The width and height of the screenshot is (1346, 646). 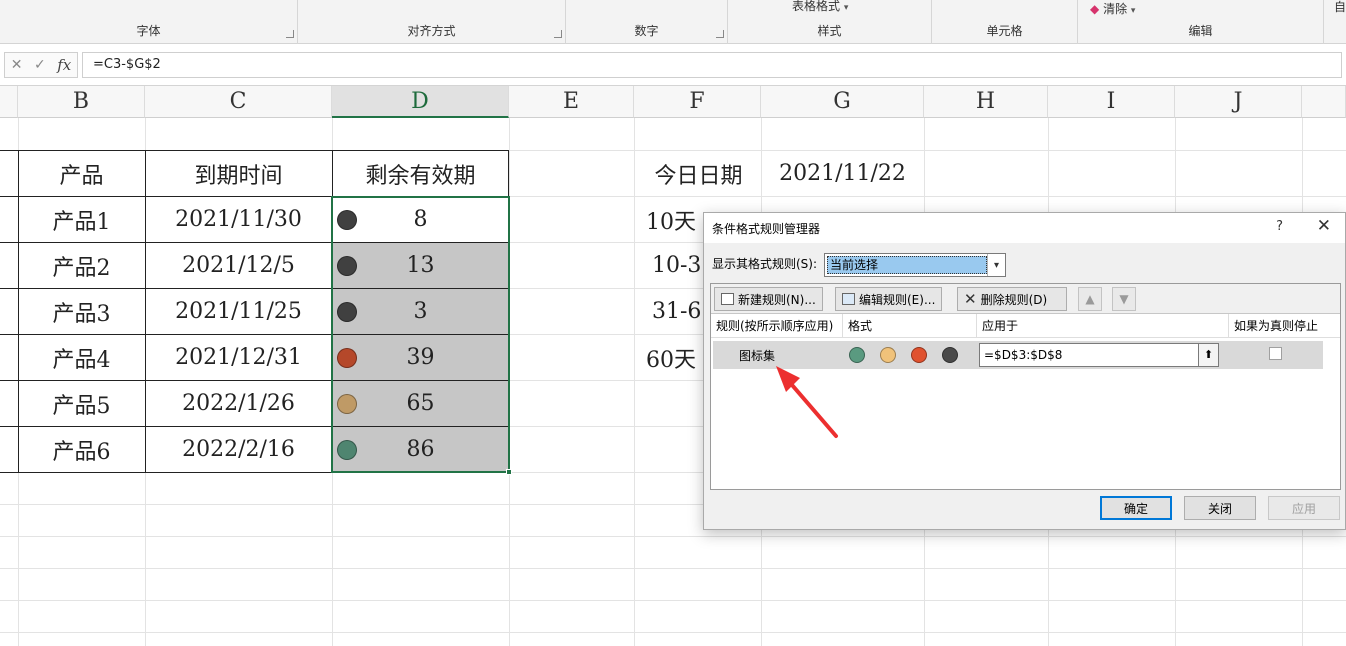 What do you see at coordinates (81, 102) in the screenshot?
I see `column-header: B` at bounding box center [81, 102].